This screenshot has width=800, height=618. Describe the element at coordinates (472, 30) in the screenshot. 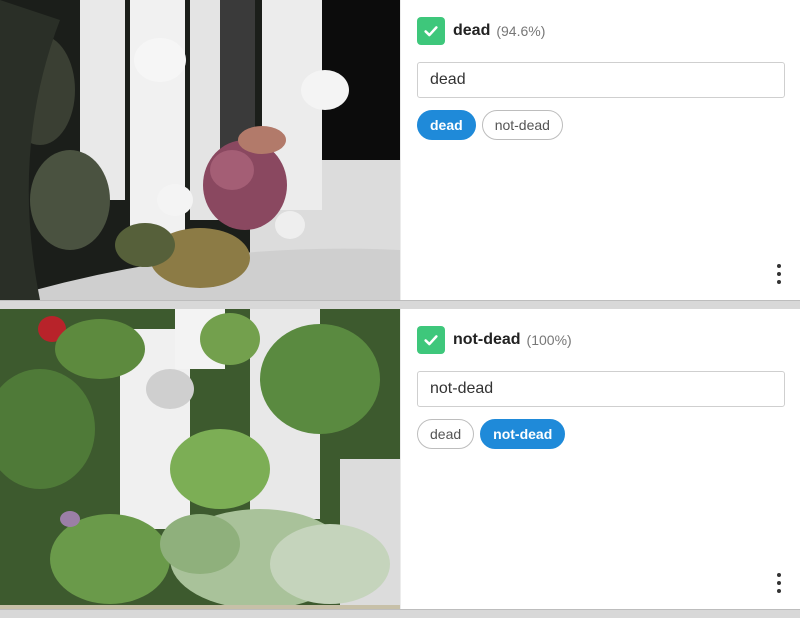

I see `prediction-label: dead` at that location.